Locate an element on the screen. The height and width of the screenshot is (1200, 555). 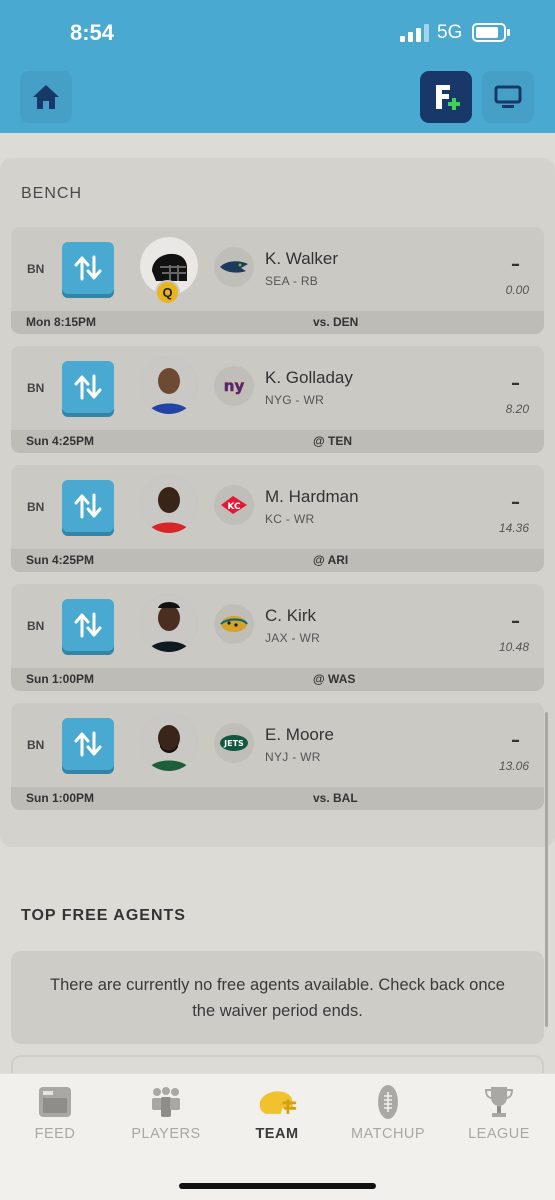
players-icon is located at coordinates (166, 1102).